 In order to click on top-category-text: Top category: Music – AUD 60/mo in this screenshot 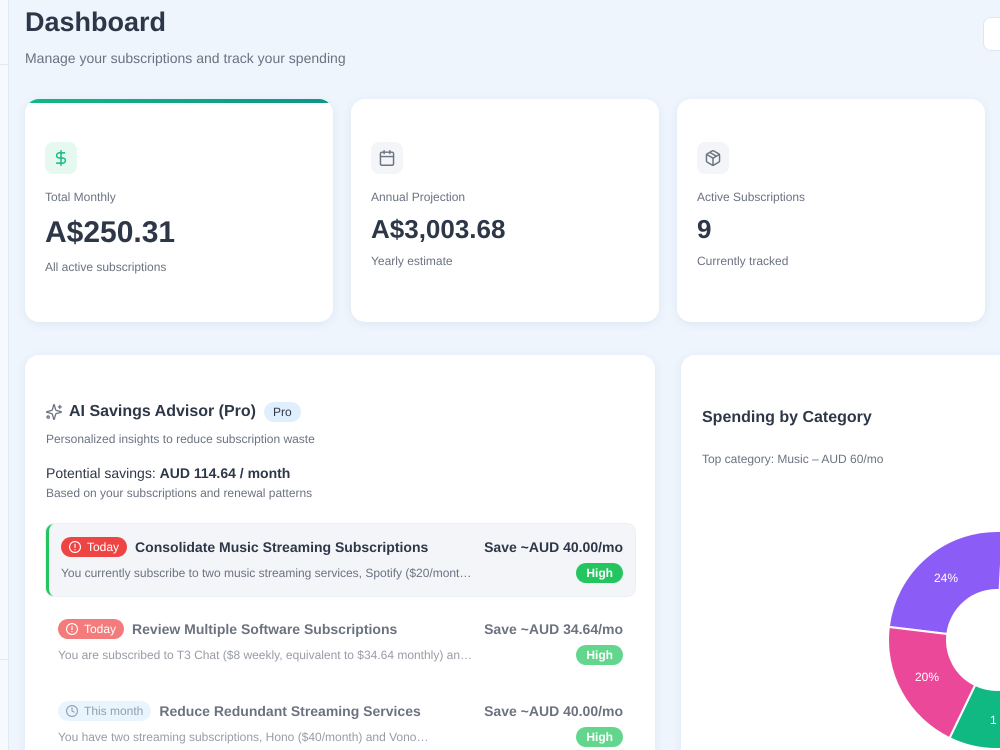, I will do `click(793, 459)`.